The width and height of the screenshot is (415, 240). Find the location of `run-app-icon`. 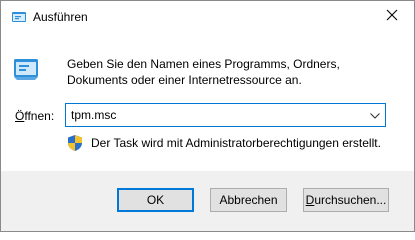

run-app-icon is located at coordinates (19, 17).